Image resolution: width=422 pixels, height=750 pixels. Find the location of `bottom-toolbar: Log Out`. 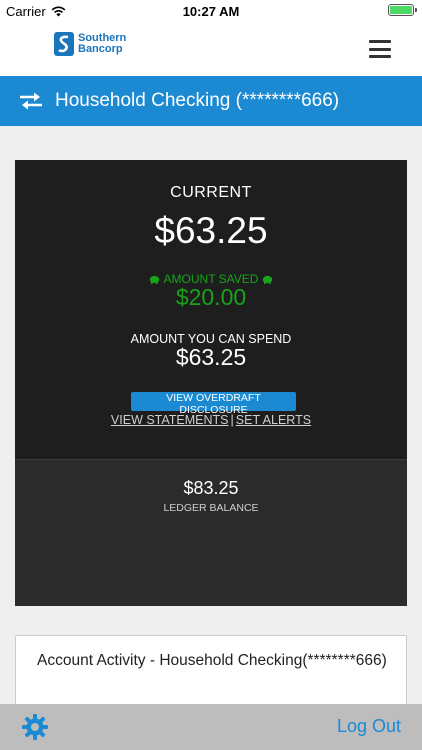

bottom-toolbar: Log Out is located at coordinates (211, 727).